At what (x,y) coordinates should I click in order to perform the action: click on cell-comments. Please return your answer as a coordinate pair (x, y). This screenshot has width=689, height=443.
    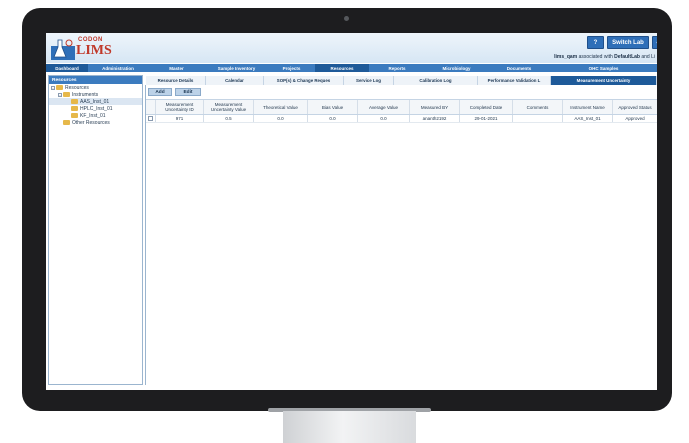
    Looking at the image, I should click on (538, 118).